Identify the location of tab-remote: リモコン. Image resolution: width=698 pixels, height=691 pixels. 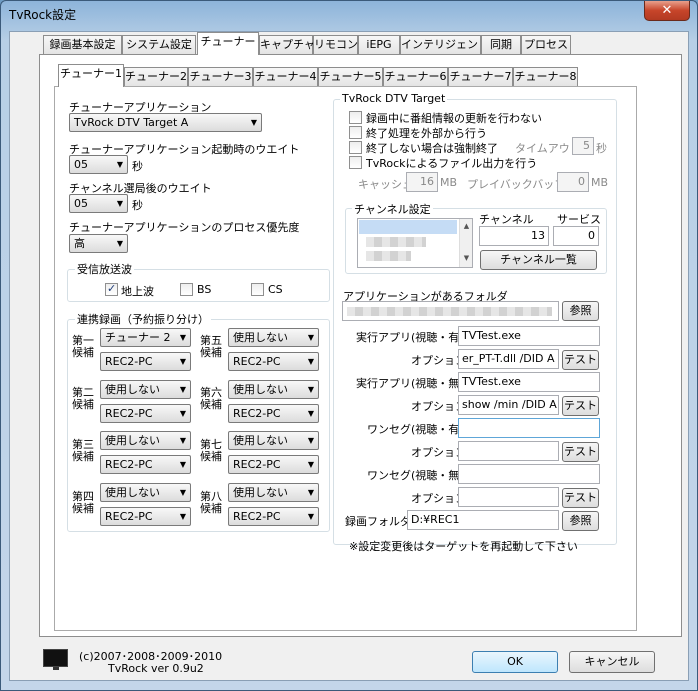
(335, 45).